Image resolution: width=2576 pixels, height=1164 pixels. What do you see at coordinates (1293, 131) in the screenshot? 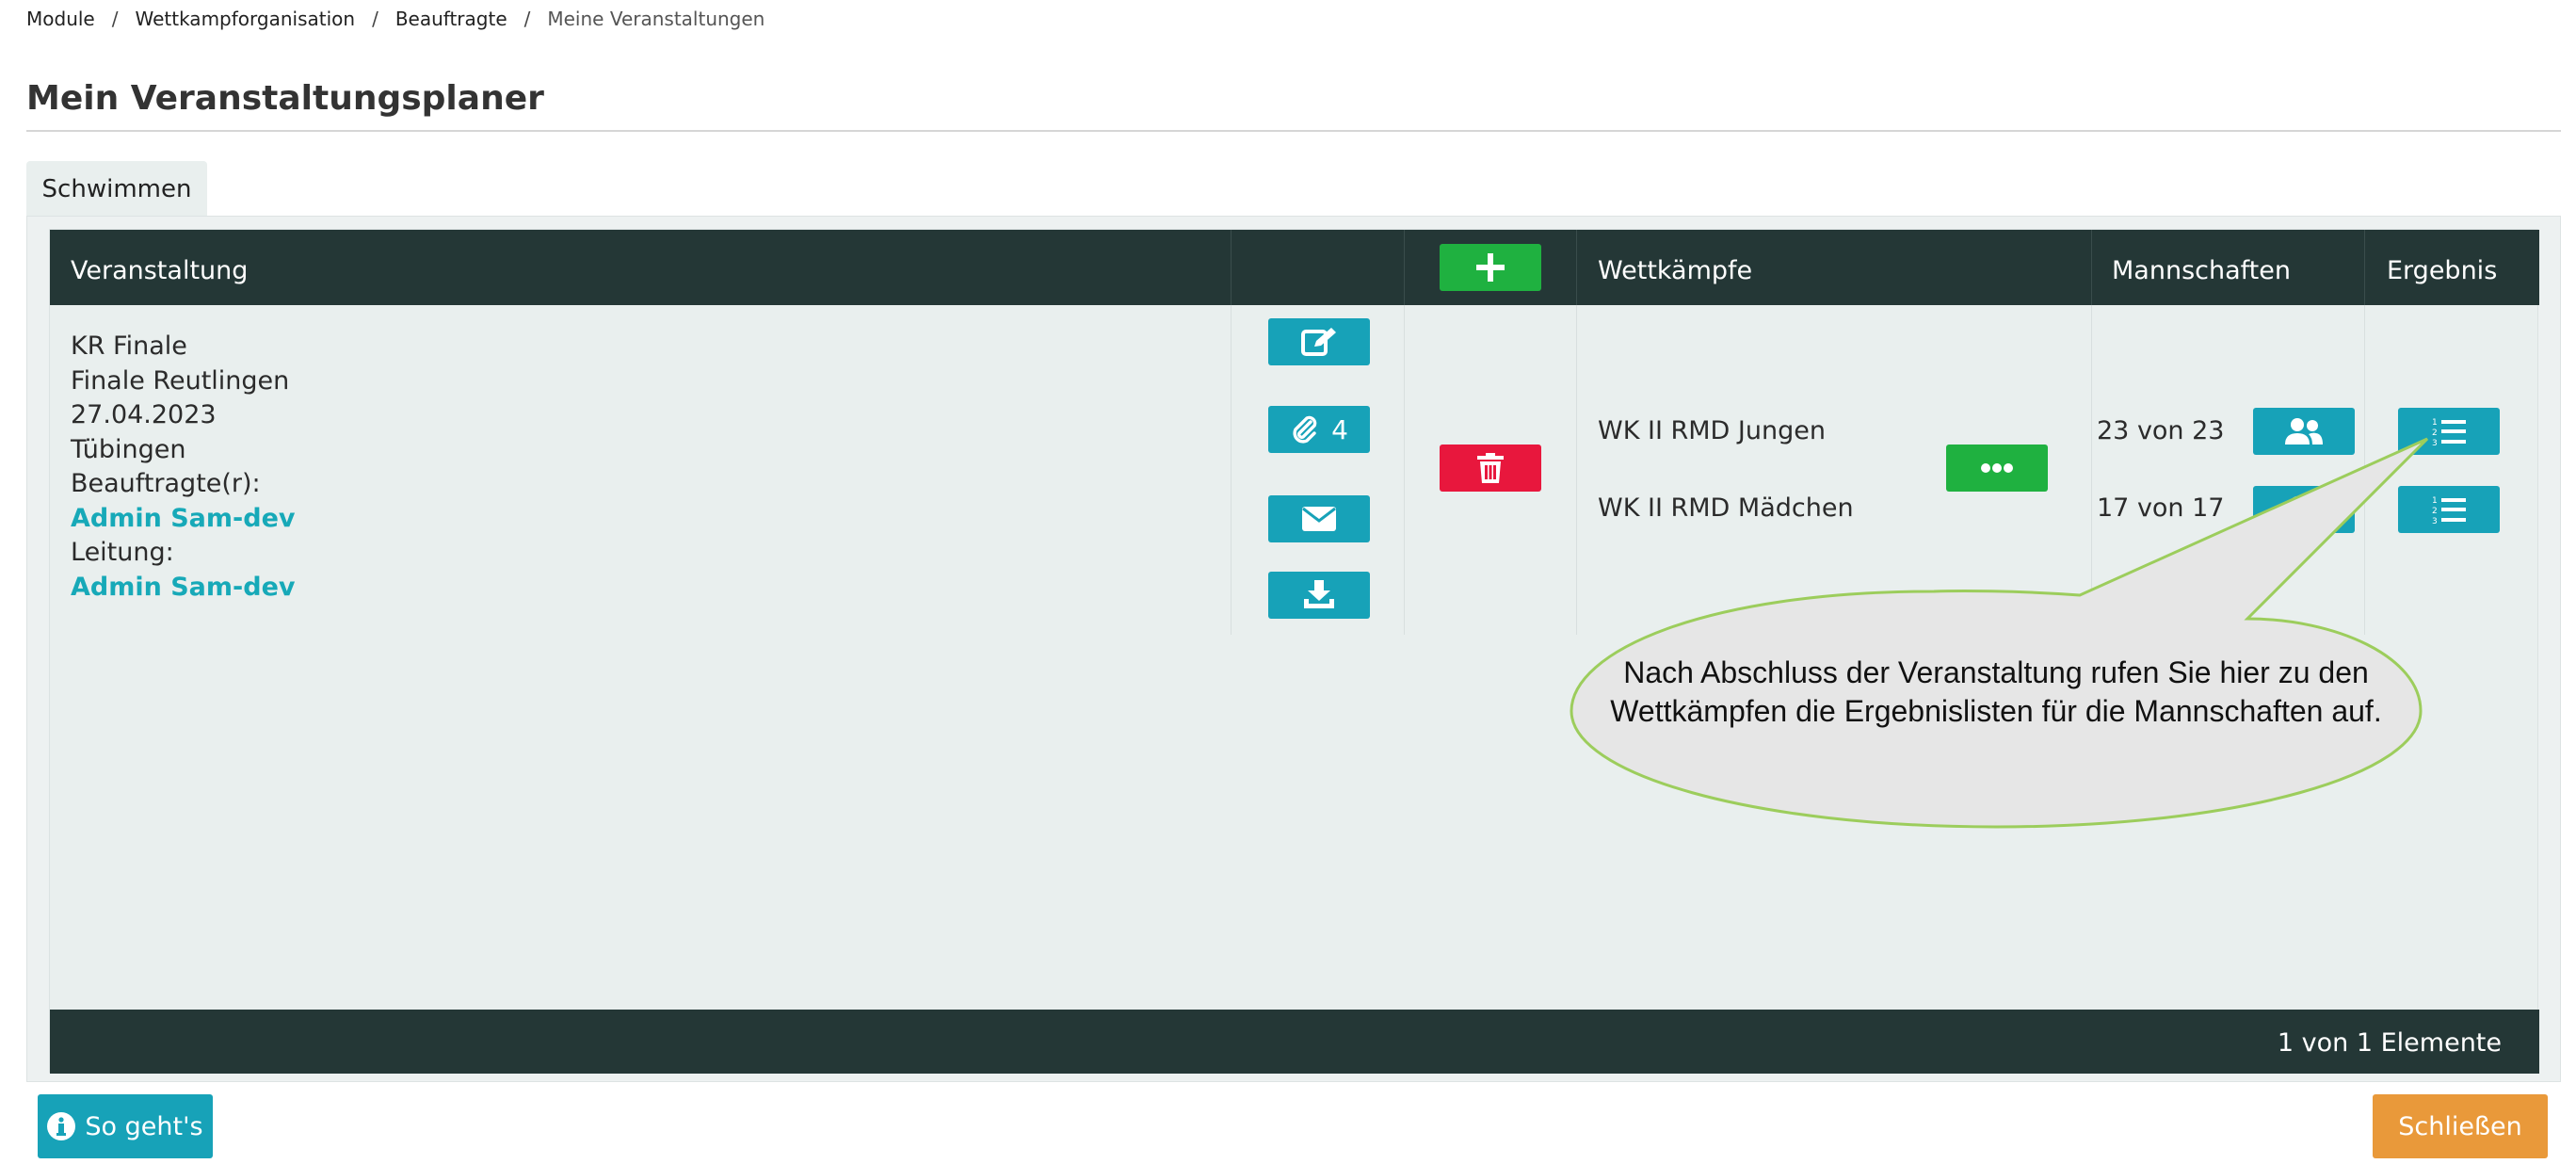
I see `title-divider` at bounding box center [1293, 131].